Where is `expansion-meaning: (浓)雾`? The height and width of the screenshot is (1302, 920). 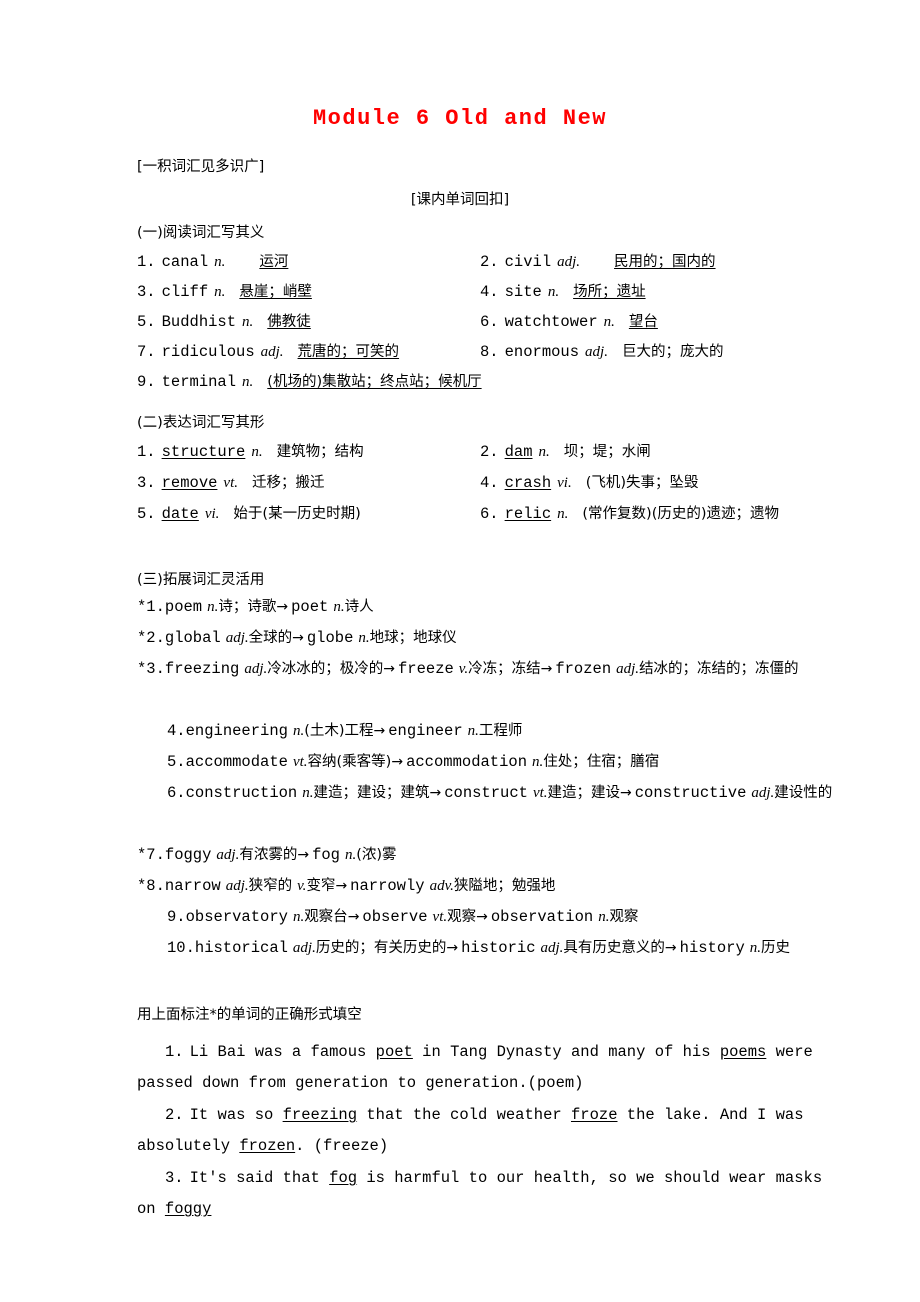
expansion-meaning: (浓)雾 is located at coordinates (376, 855).